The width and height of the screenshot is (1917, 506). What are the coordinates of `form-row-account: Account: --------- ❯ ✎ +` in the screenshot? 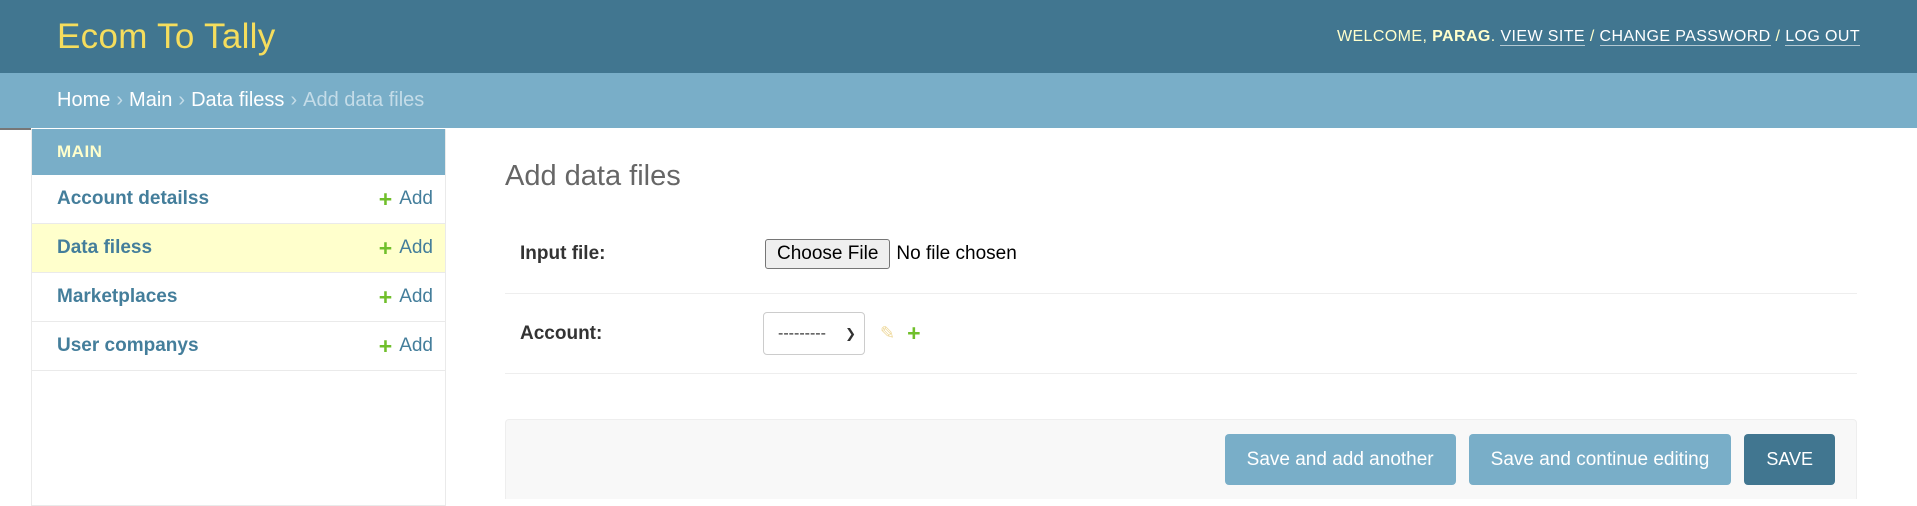 It's located at (1181, 334).